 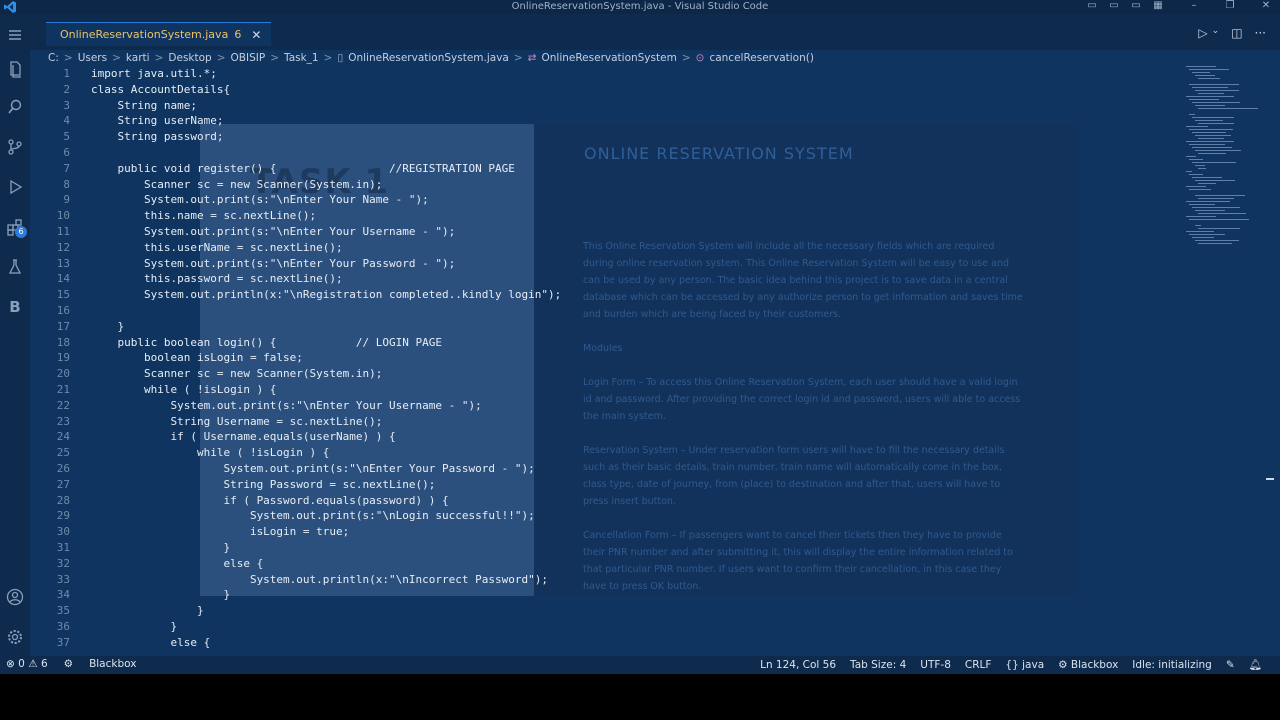 I want to click on breadcrumb-item: karti, so click(x=138, y=58).